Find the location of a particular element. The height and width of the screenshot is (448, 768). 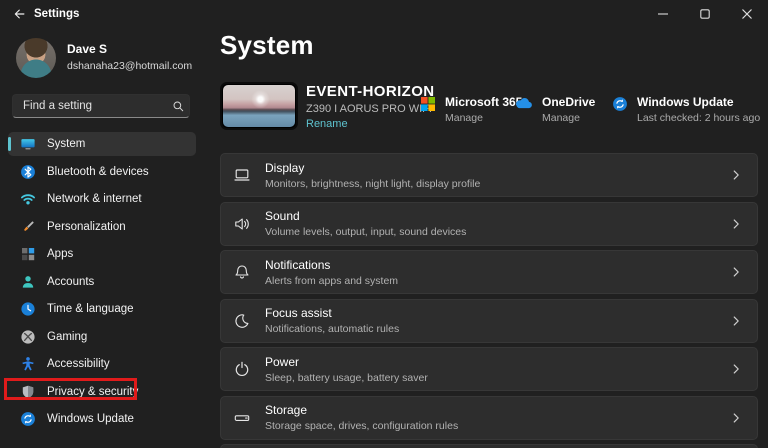

user-name: Dave S is located at coordinates (87, 49).